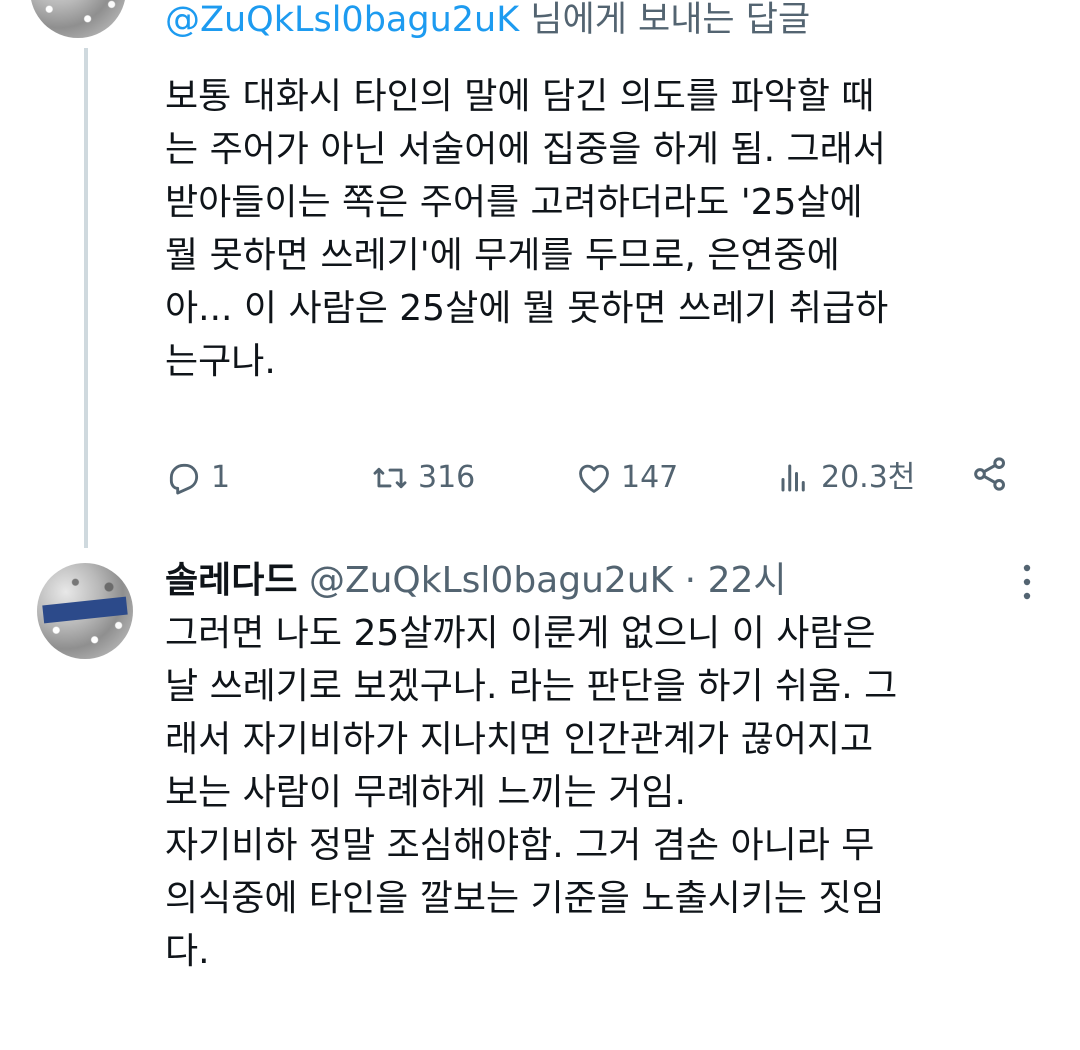 The width and height of the screenshot is (1080, 1050). What do you see at coordinates (665, 20) in the screenshot?
I see `reply-context-label: 님에게 보내는 답글` at bounding box center [665, 20].